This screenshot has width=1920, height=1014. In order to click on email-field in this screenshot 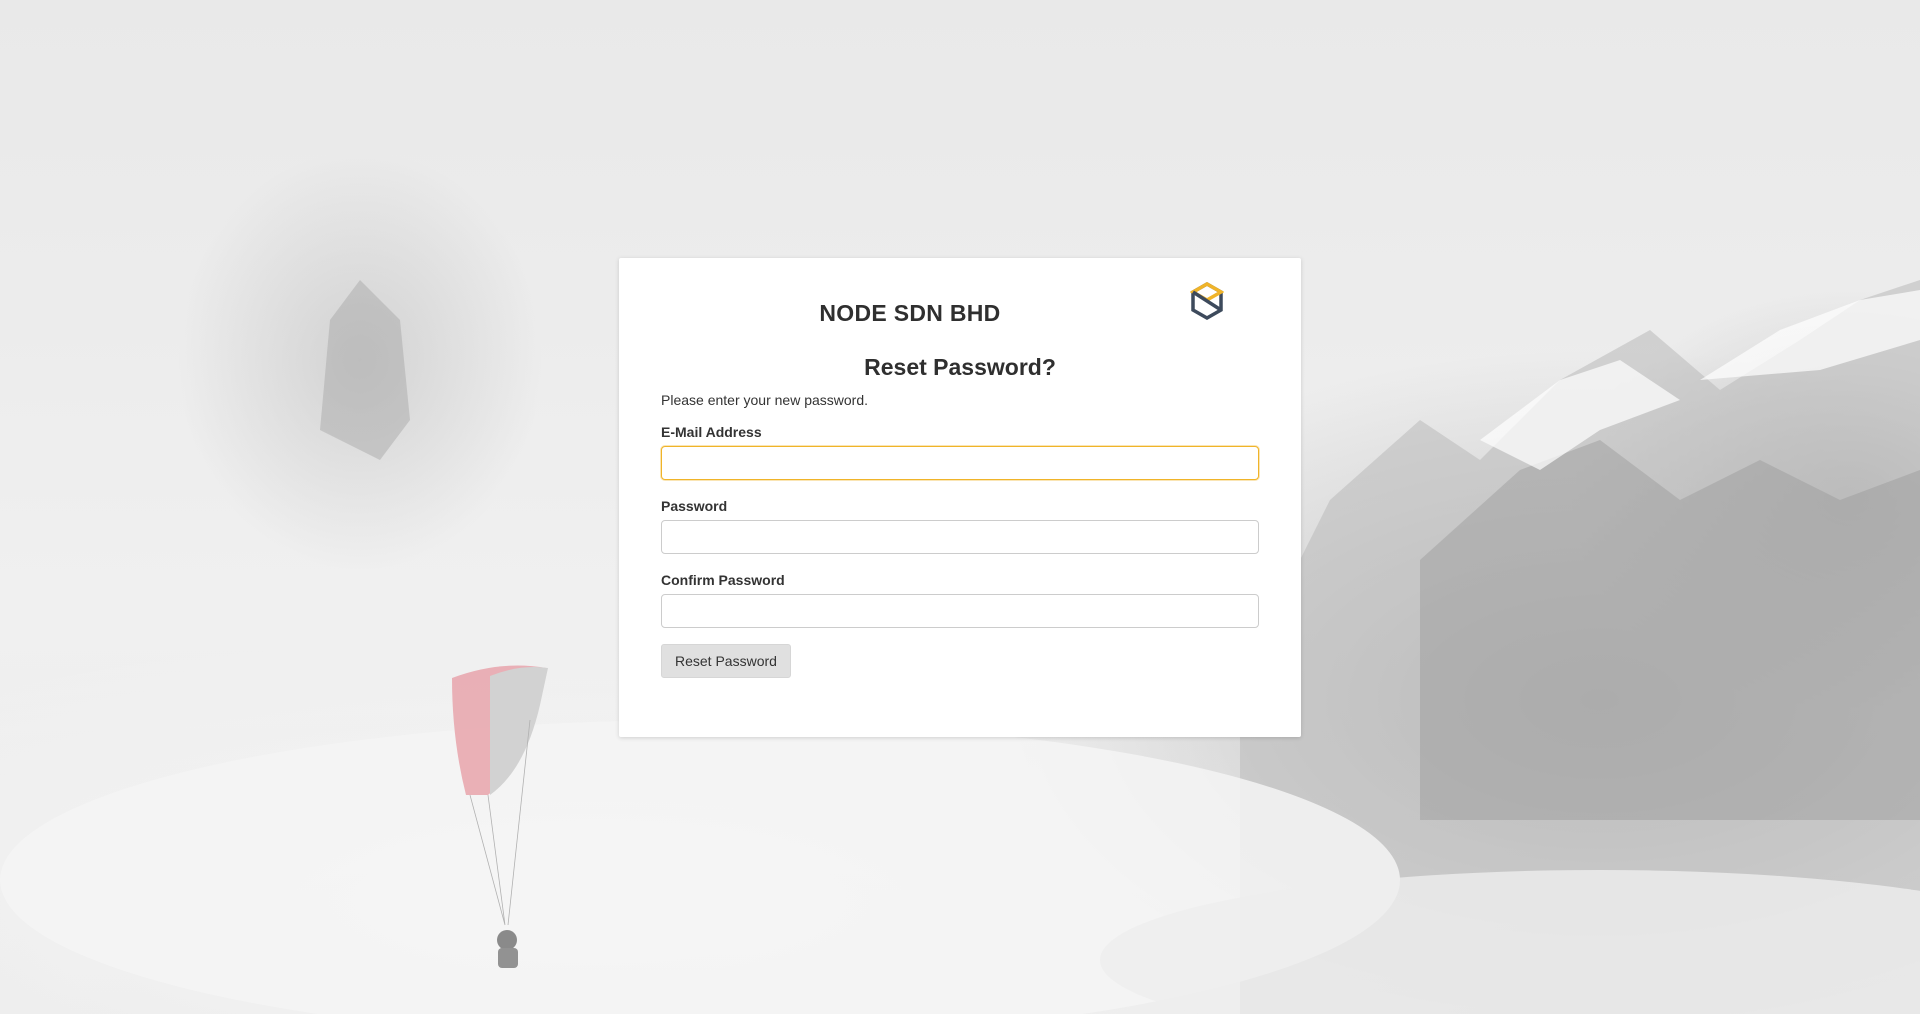, I will do `click(960, 463)`.